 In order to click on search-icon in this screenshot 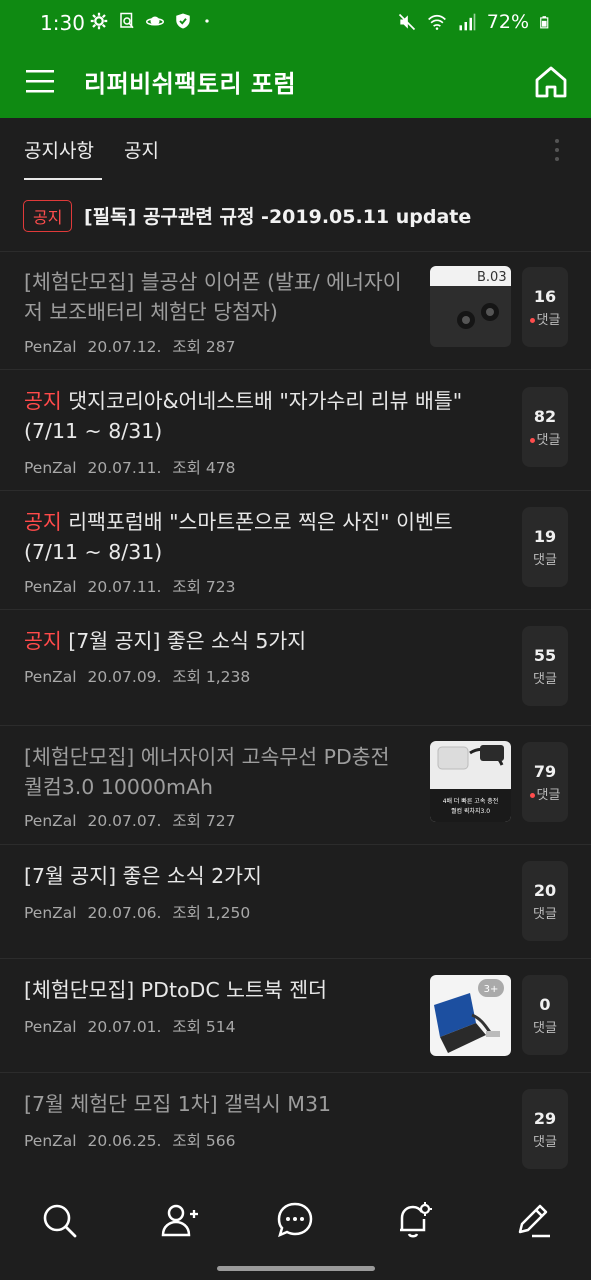, I will do `click(60, 1221)`.